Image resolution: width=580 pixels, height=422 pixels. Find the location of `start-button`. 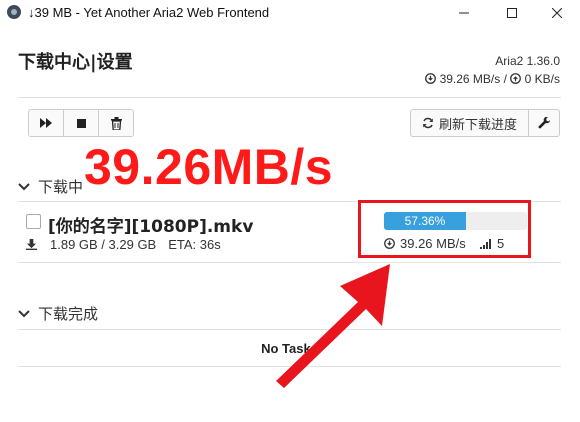

start-button is located at coordinates (46, 123).